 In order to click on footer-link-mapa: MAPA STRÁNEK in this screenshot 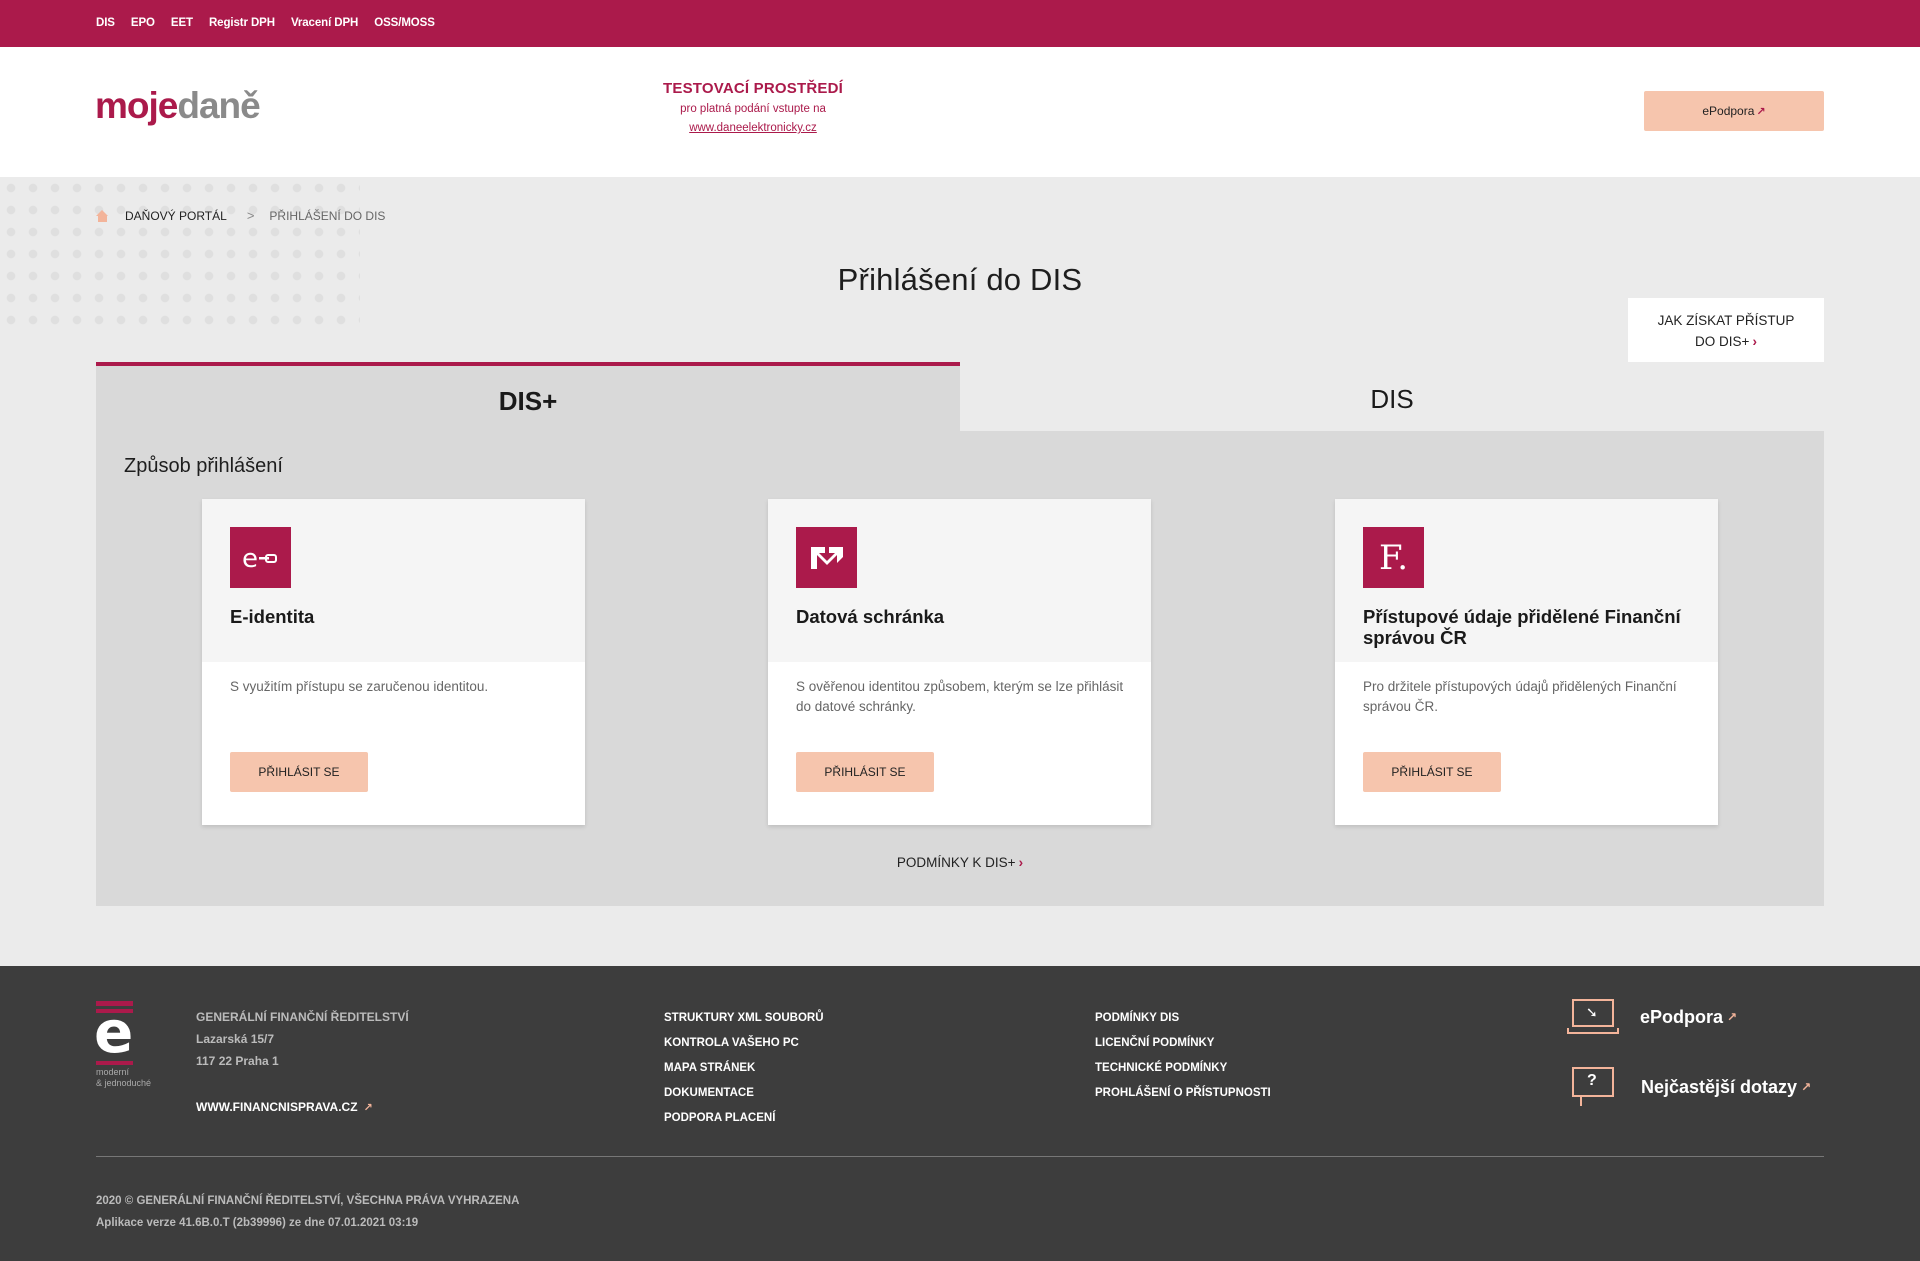, I will do `click(744, 1068)`.